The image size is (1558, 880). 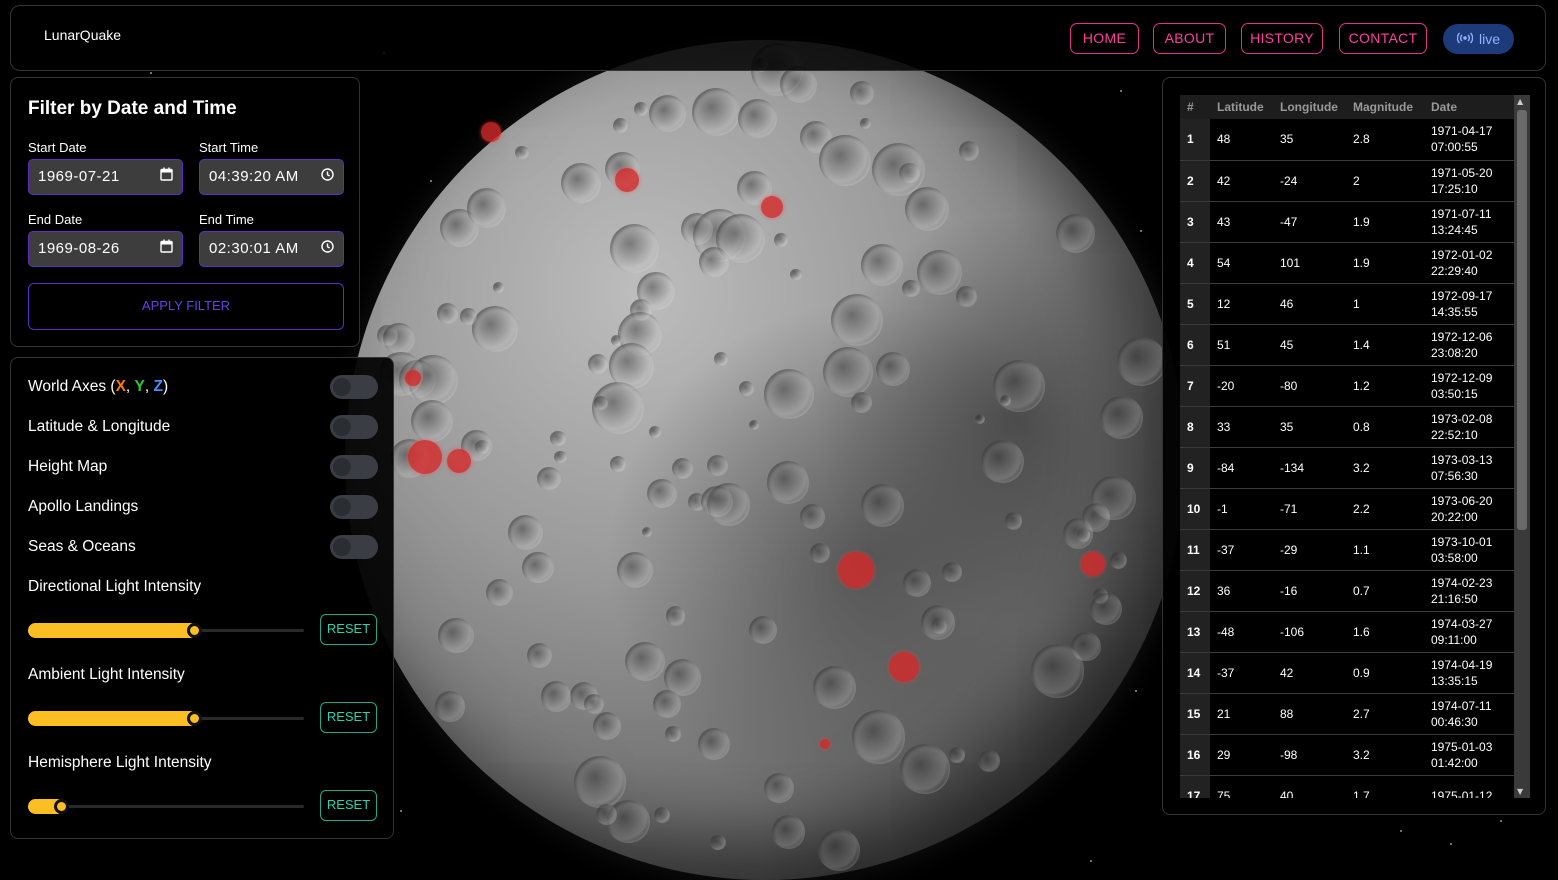 I want to click on table-row: 148352.81971-04-1707:00:55, so click(x=1347, y=139).